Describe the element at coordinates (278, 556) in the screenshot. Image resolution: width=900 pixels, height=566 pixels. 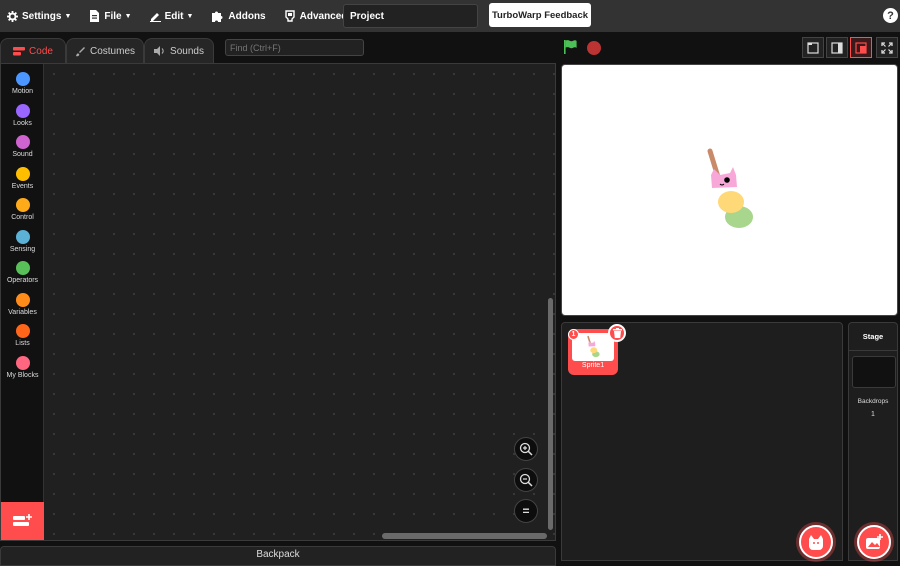
I see `backpack-header: Backpack` at that location.